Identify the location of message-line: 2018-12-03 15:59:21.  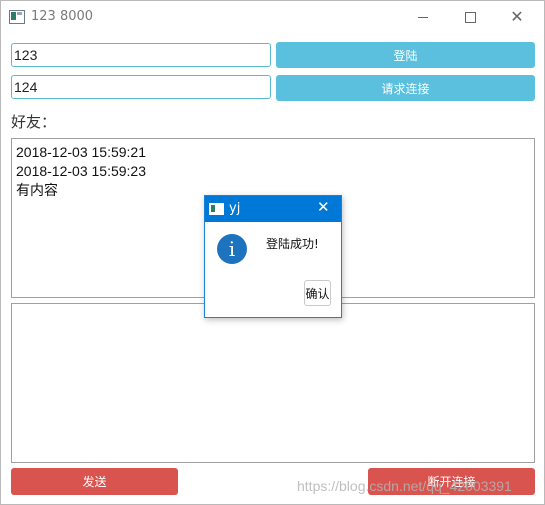
(81, 152).